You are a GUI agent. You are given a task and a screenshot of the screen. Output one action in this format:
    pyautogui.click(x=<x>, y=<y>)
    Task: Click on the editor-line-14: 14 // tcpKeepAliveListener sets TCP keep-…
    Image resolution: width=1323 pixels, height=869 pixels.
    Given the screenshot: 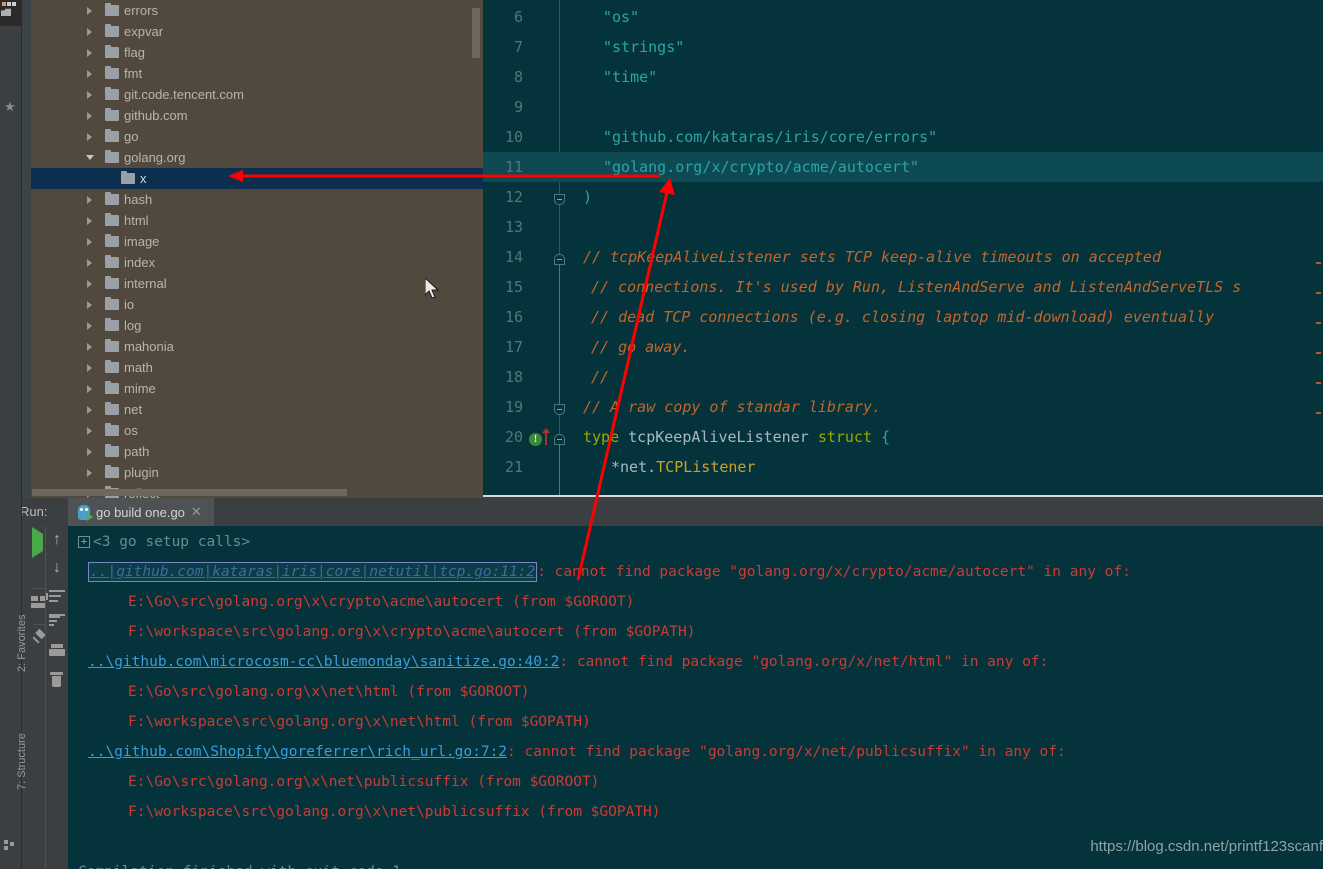 What is the action you would take?
    pyautogui.click(x=903, y=257)
    